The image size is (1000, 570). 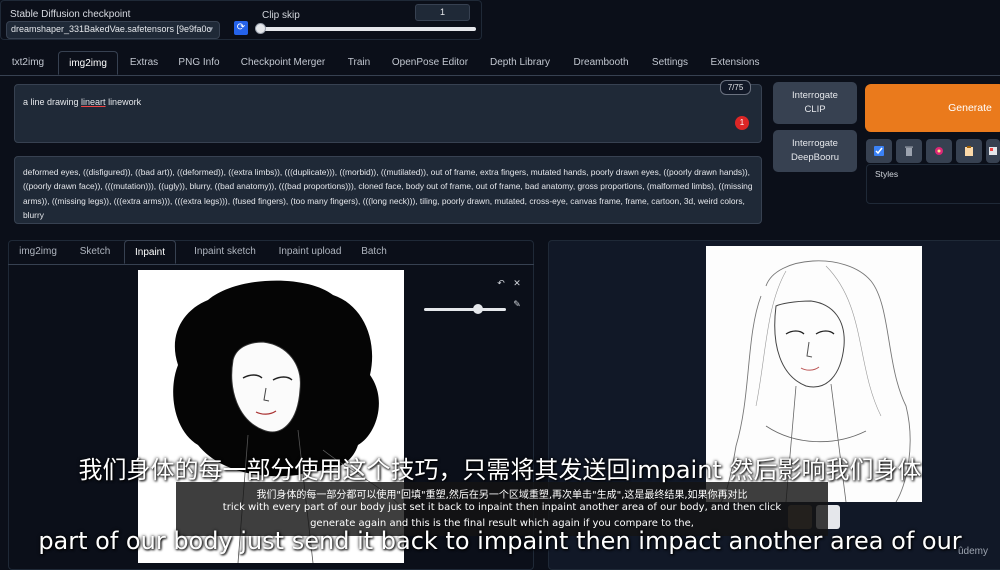 What do you see at coordinates (88, 63) in the screenshot?
I see `tab-img2img: img2img` at bounding box center [88, 63].